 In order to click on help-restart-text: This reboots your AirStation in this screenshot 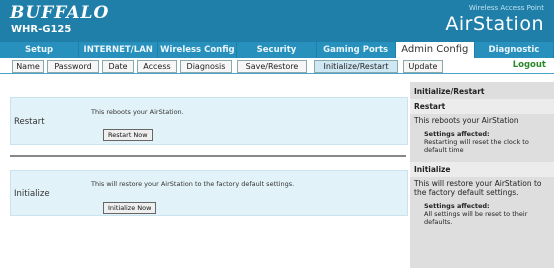, I will do `click(466, 120)`.